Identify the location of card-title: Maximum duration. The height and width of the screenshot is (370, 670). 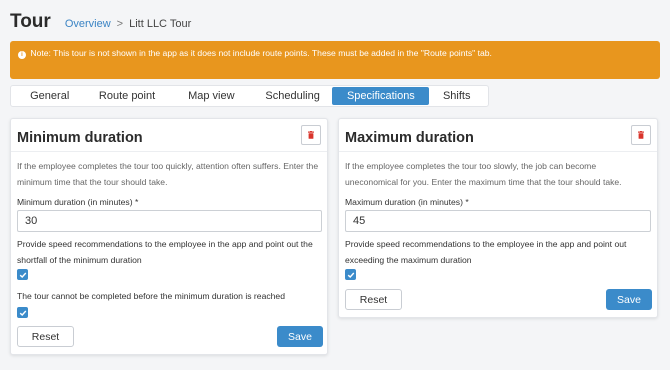
(409, 138).